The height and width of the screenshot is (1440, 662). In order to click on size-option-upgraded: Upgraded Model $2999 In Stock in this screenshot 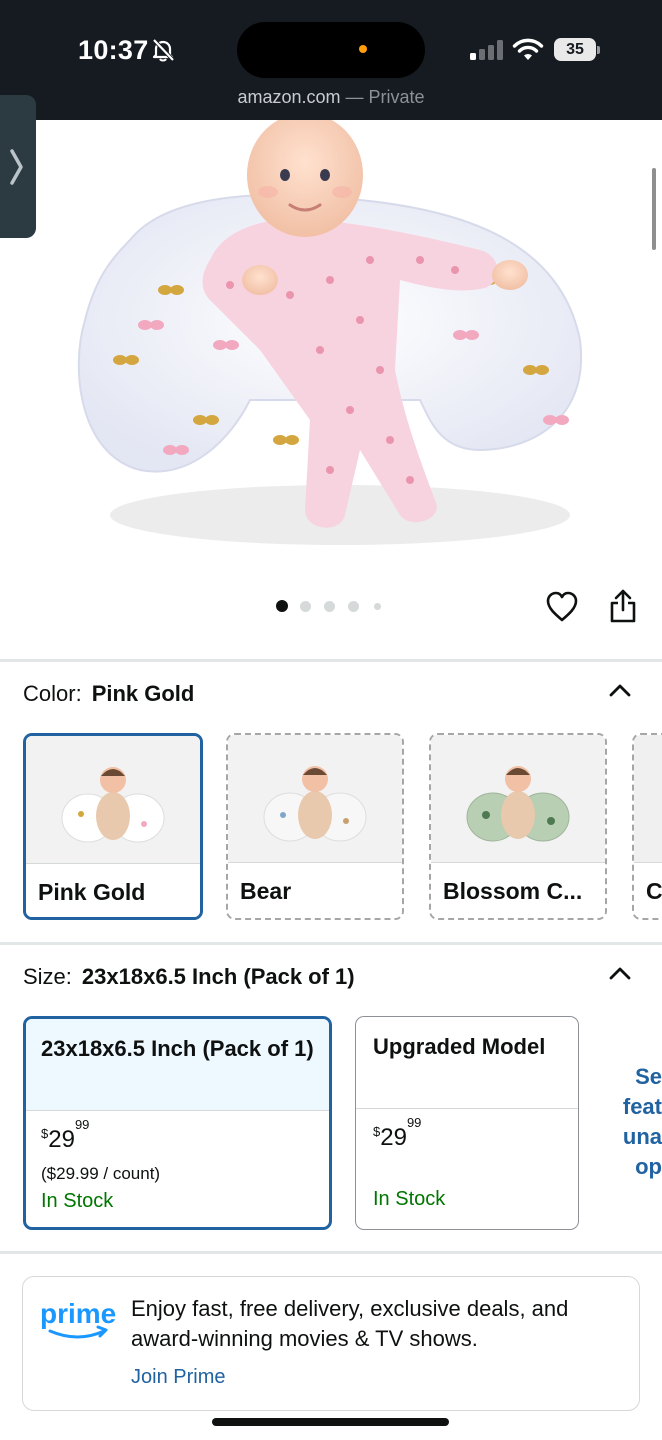, I will do `click(467, 1123)`.